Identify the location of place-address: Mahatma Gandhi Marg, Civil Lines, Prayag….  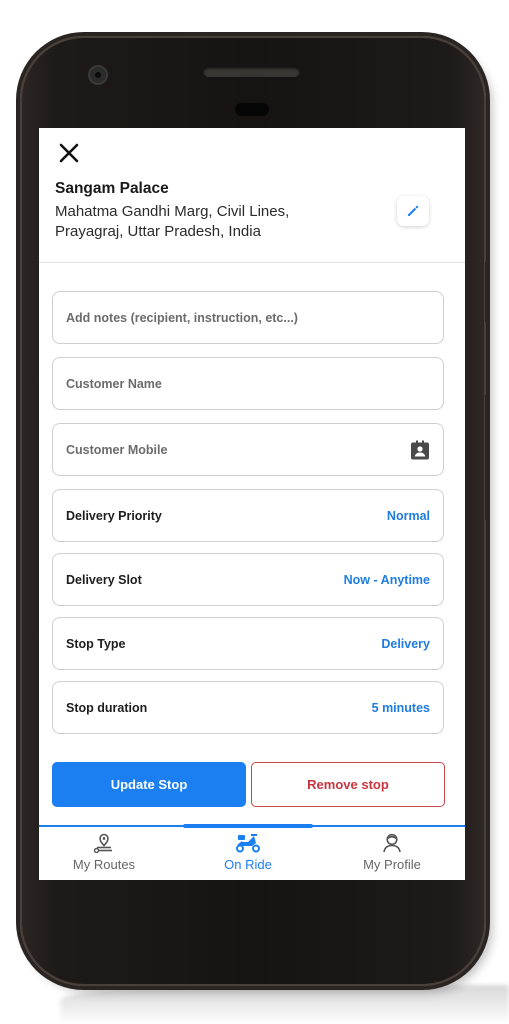
(172, 221).